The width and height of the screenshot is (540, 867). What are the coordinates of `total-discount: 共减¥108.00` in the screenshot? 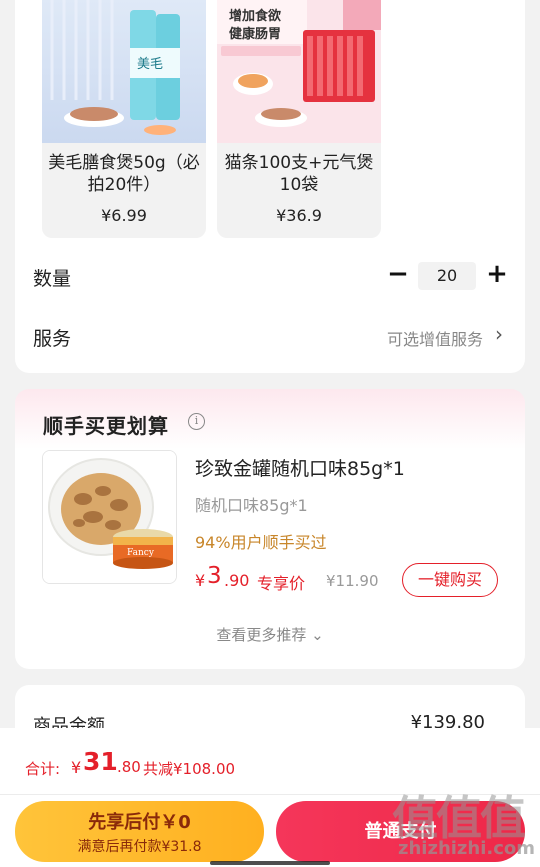 It's located at (189, 769).